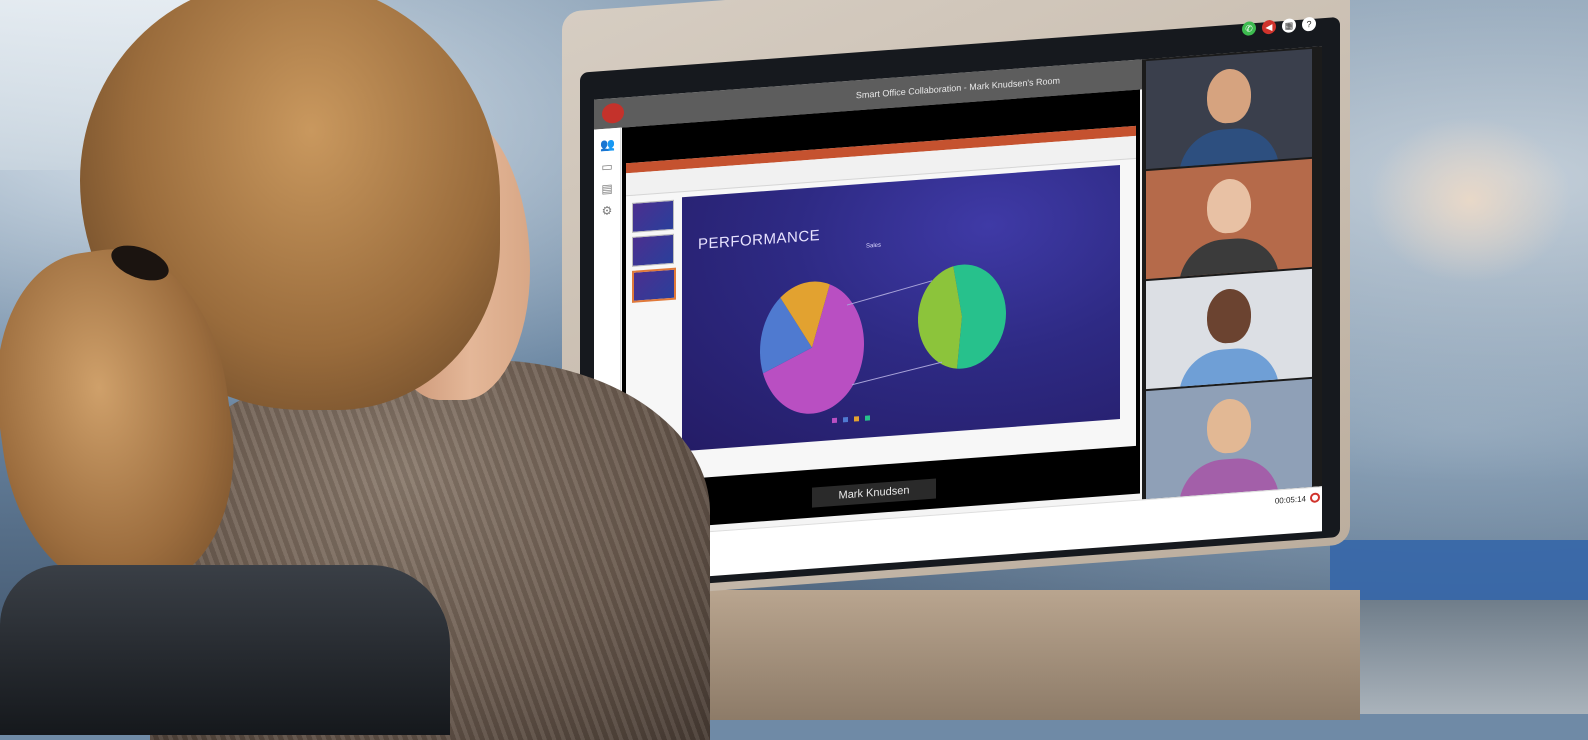 Image resolution: width=1588 pixels, height=740 pixels. What do you see at coordinates (940, 317) in the screenshot?
I see `pie-slice` at bounding box center [940, 317].